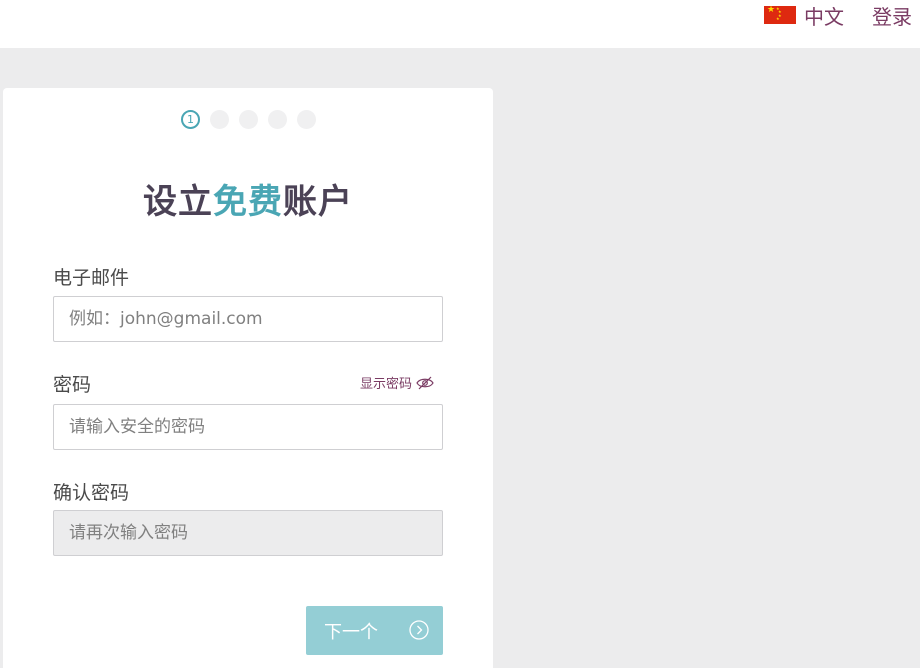  I want to click on next-button-label: 下一个, so click(351, 632).